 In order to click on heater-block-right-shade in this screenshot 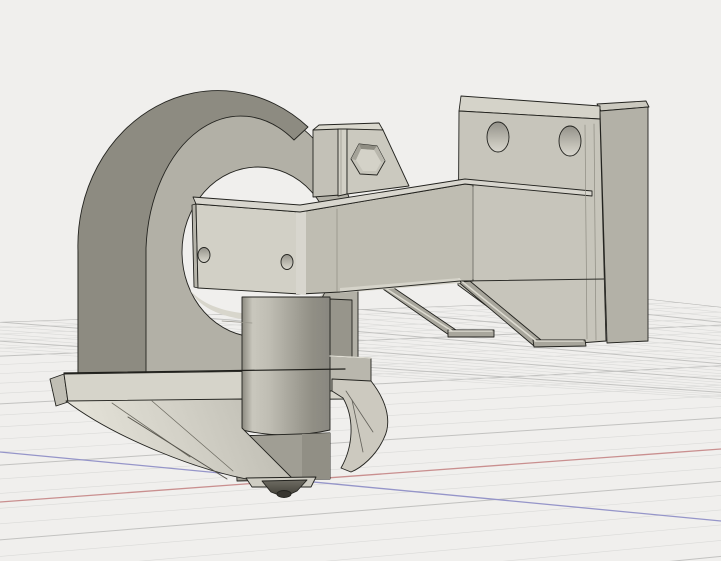, I will do `click(316, 456)`.